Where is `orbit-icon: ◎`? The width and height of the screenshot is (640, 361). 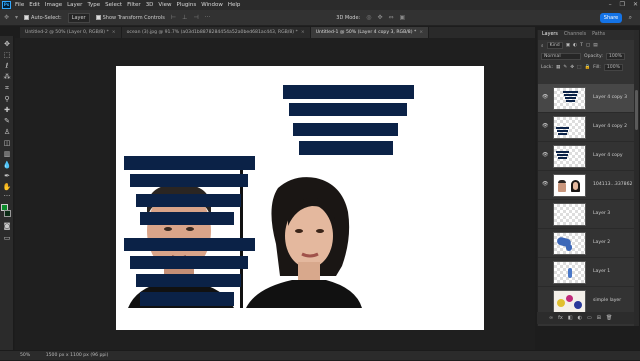 orbit-icon: ◎ is located at coordinates (368, 17).